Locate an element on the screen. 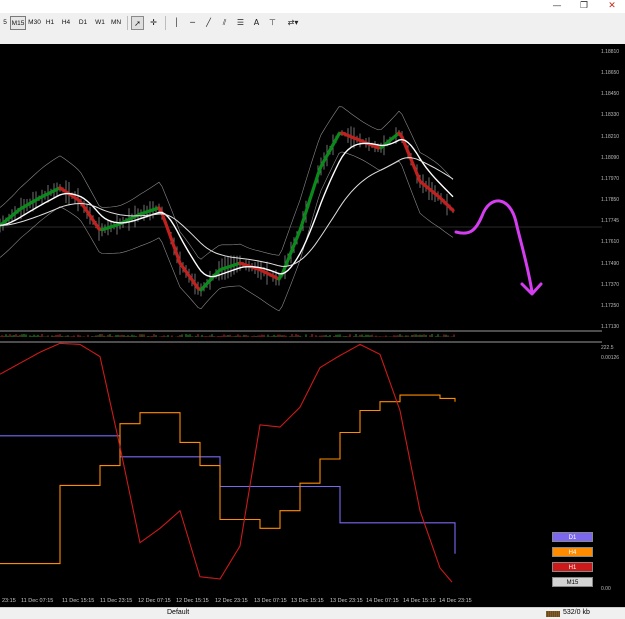  timeframe-h1: H1 is located at coordinates (50, 23).